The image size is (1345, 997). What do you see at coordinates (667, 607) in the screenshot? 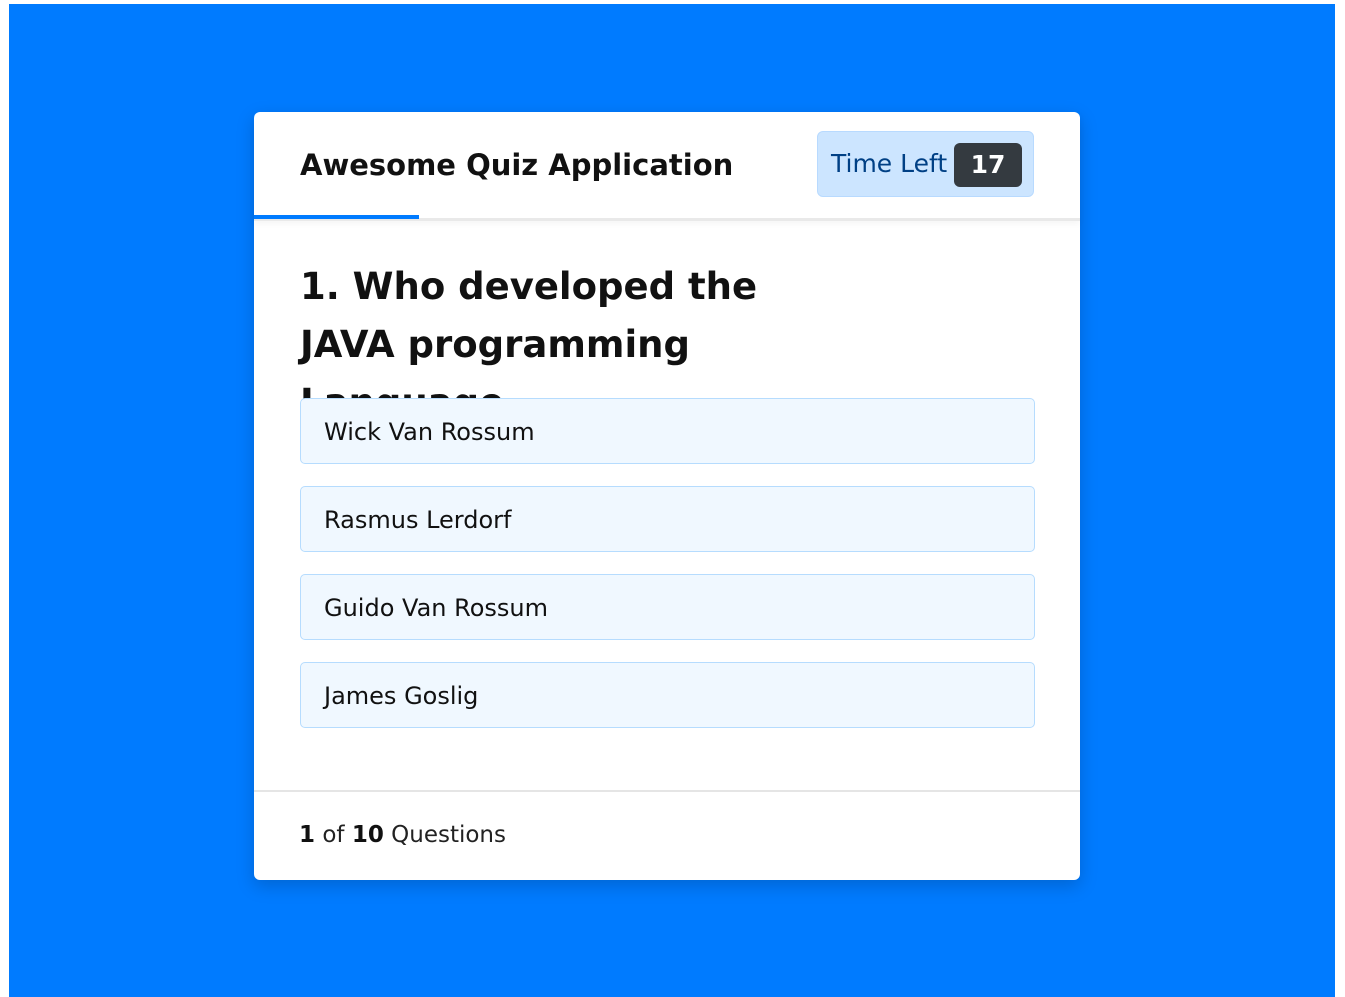
I see `option-3: Guido Van Rossum` at bounding box center [667, 607].